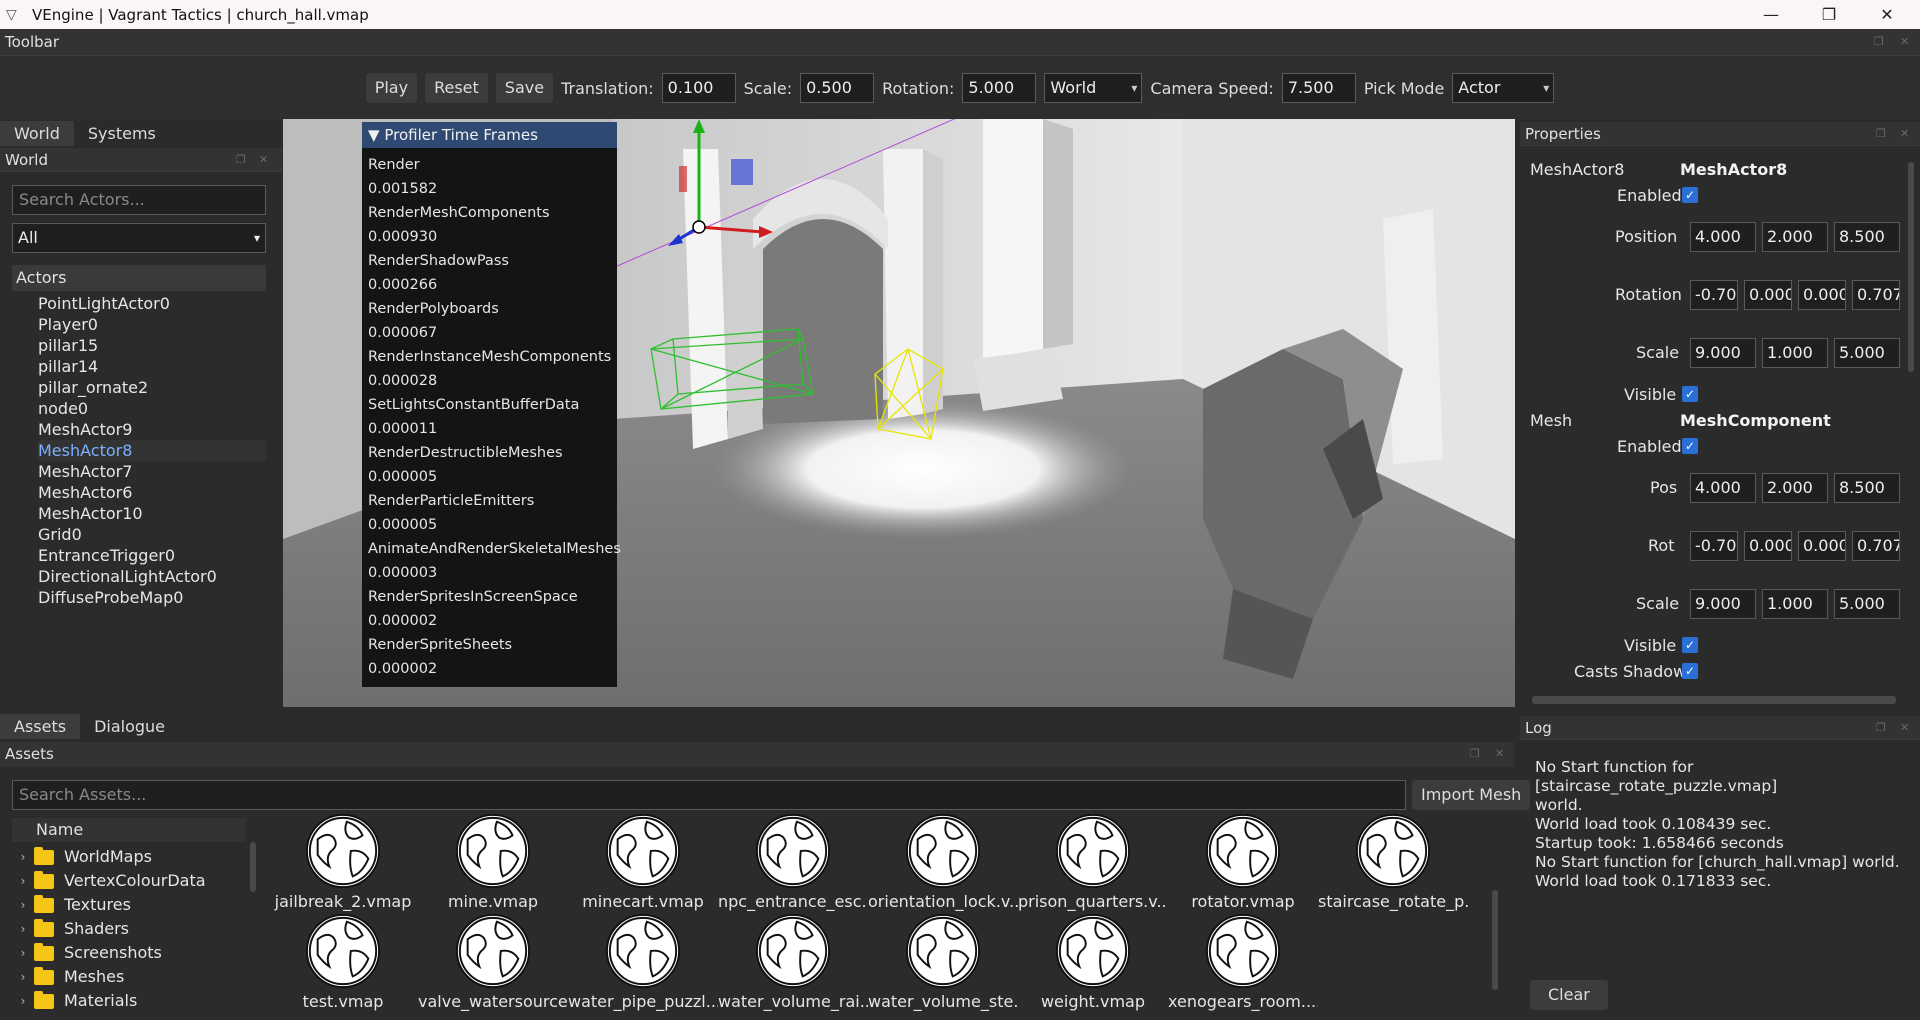 This screenshot has height=1020, width=1920. What do you see at coordinates (152, 534) in the screenshot?
I see `actor-list-item: Grid0` at bounding box center [152, 534].